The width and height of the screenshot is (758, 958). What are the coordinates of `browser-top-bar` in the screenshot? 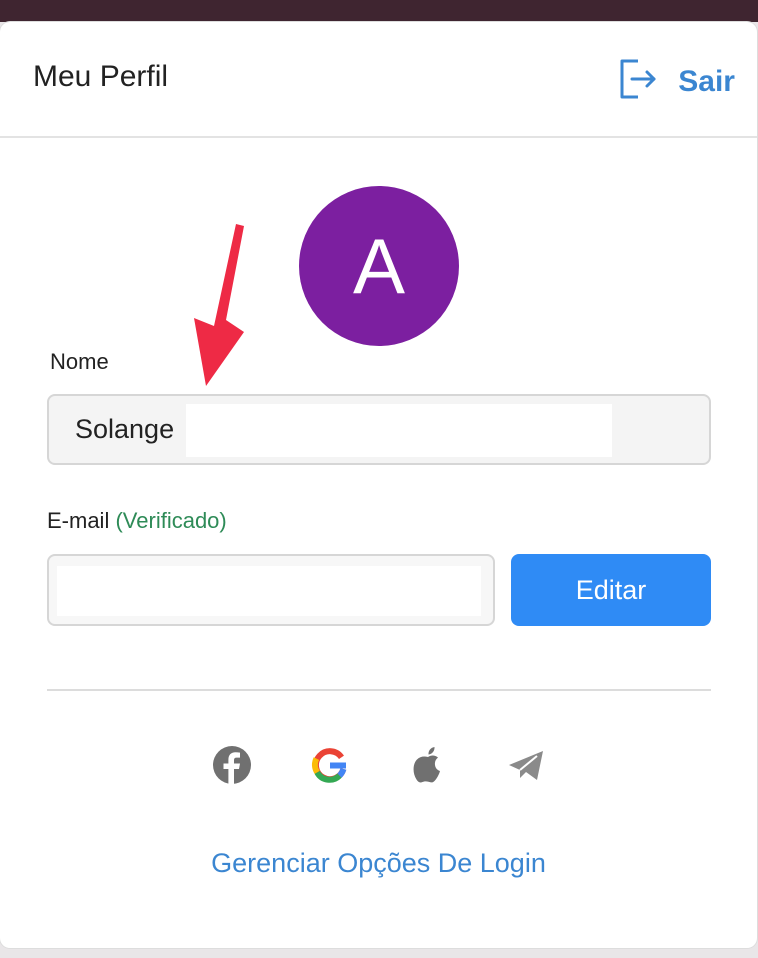 It's located at (379, 11).